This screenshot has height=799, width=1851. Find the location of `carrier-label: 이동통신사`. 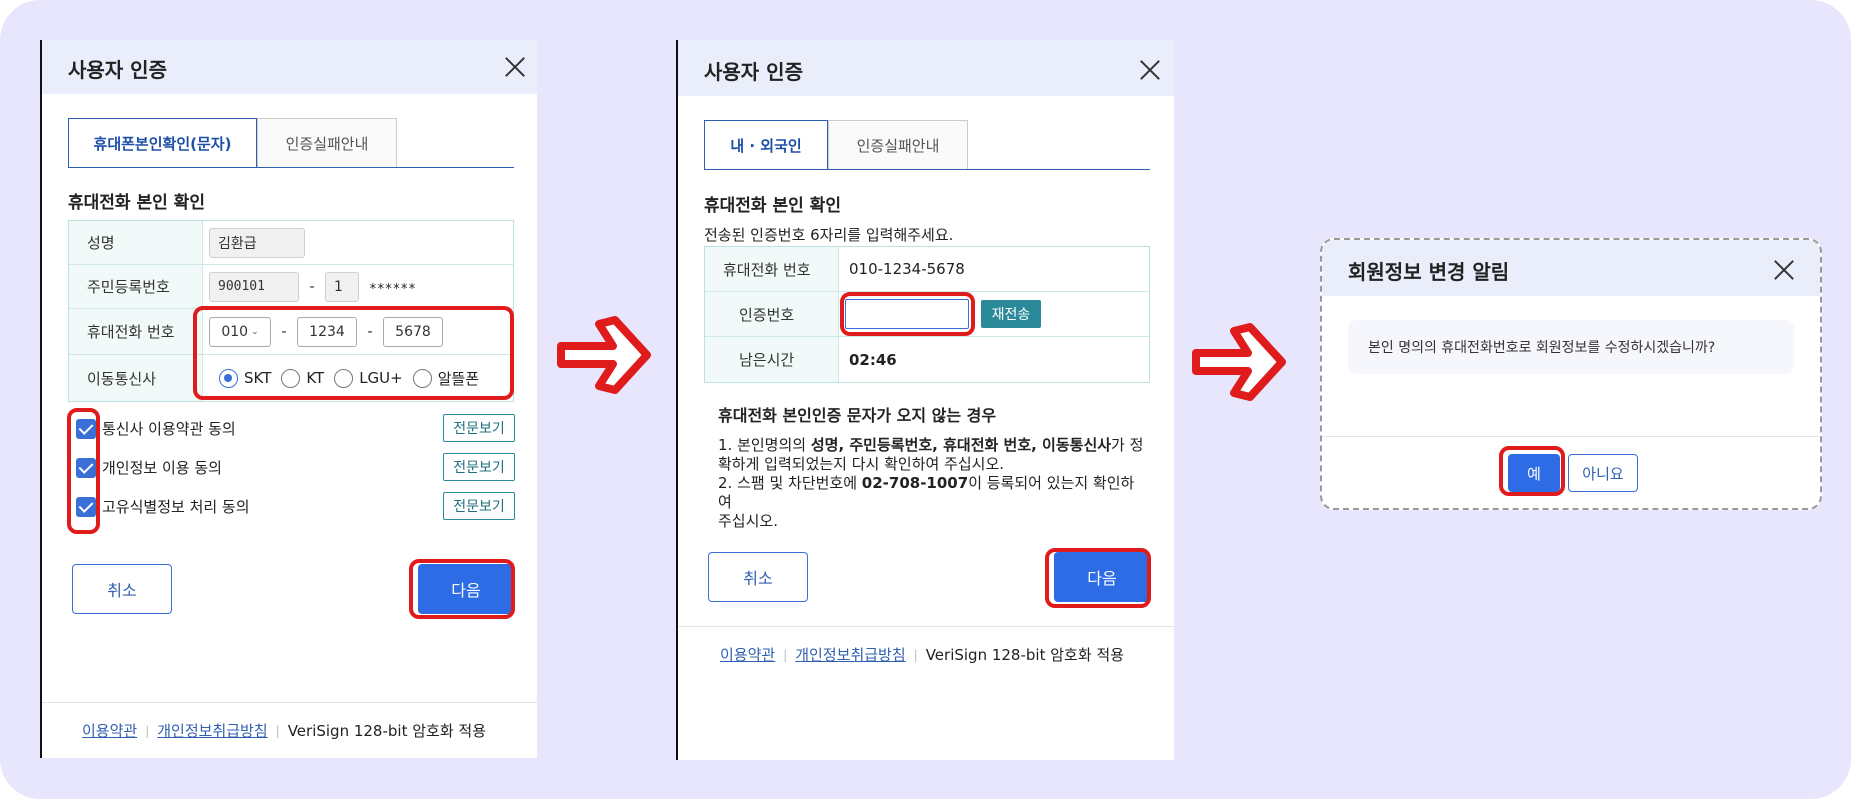

carrier-label: 이동통신사 is located at coordinates (136, 378).